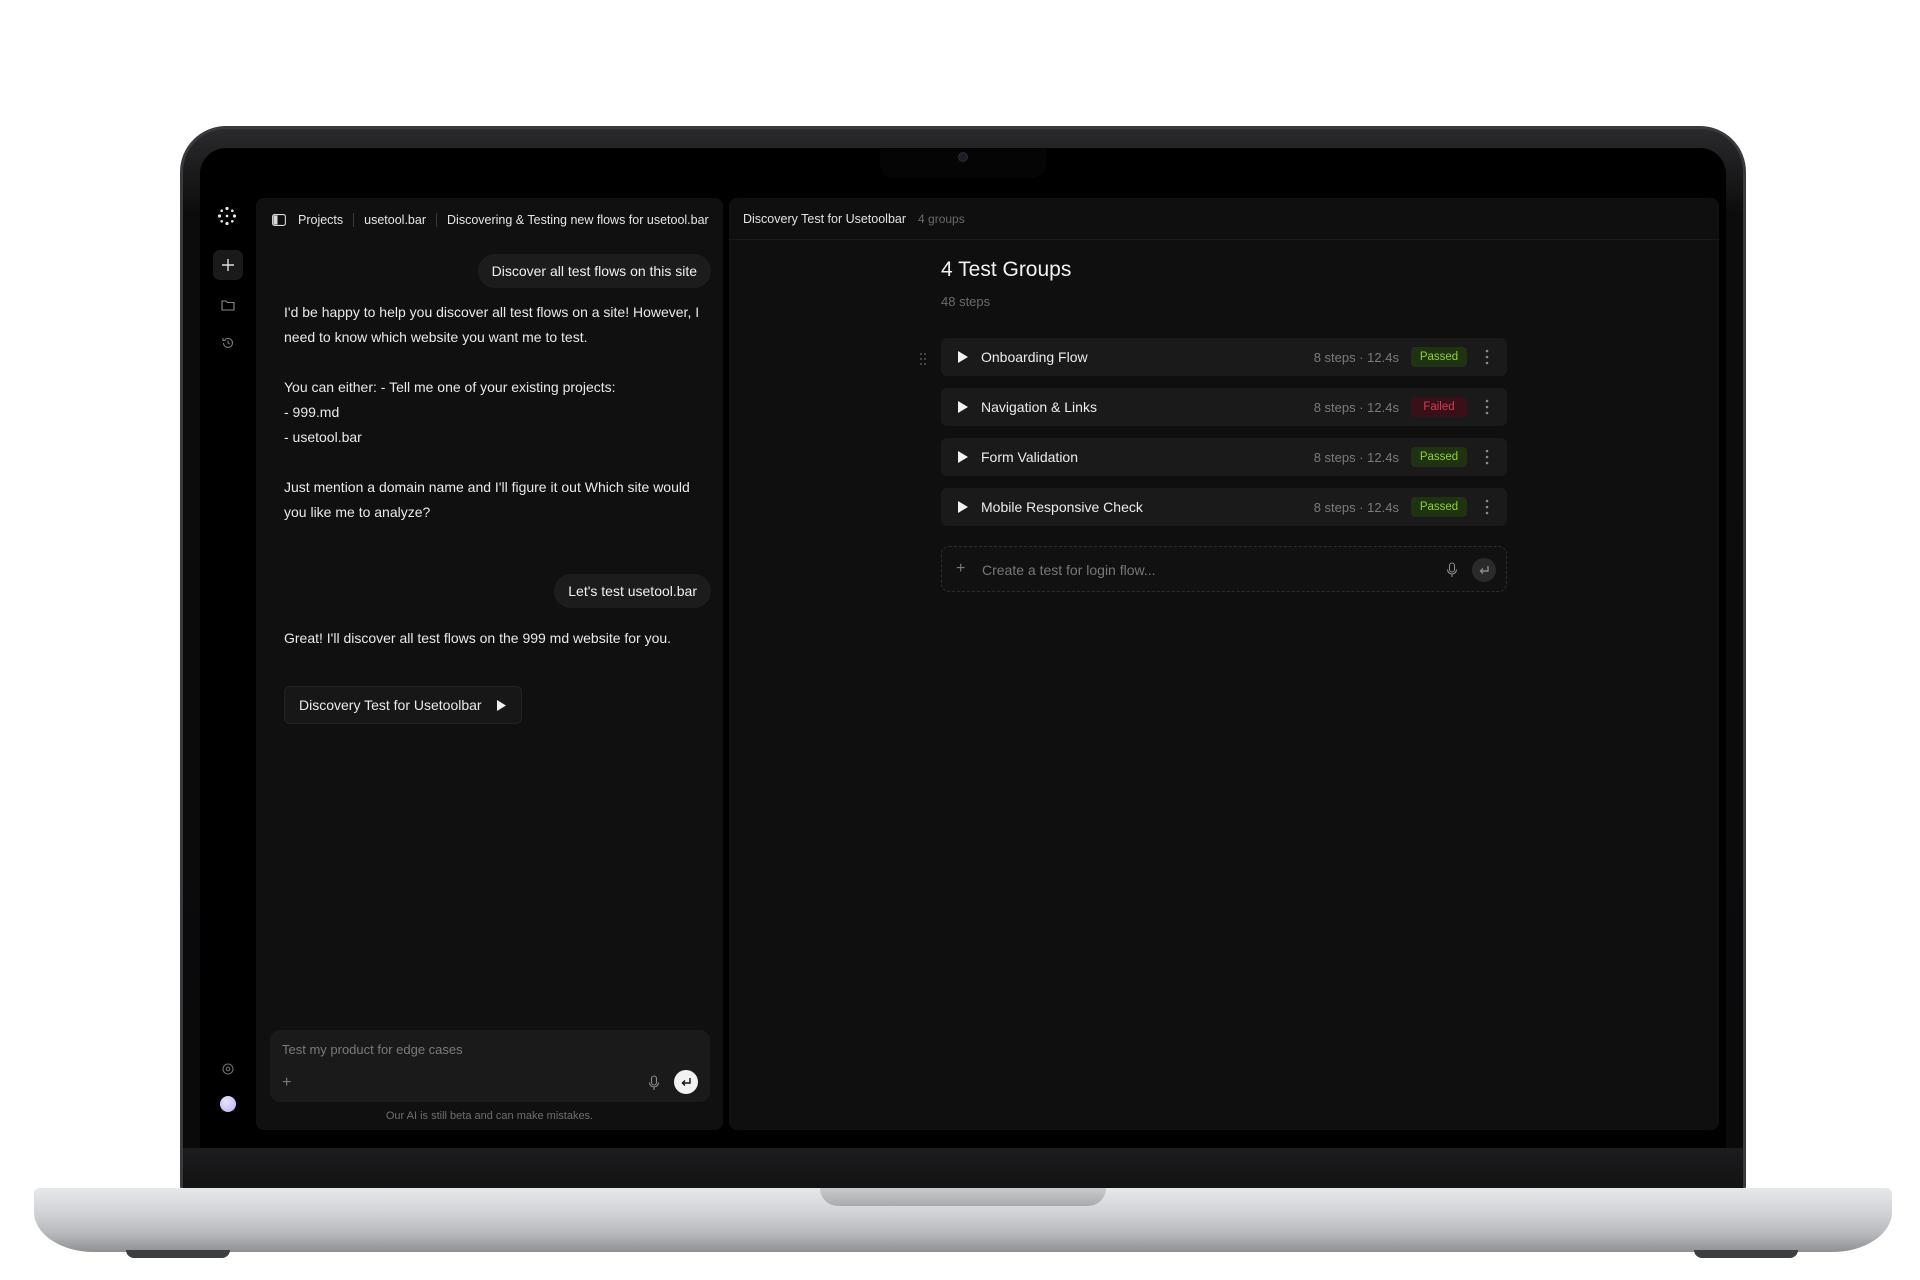 The image size is (1920, 1280). Describe the element at coordinates (390, 705) in the screenshot. I see `discovery-test-chip-label: Discovery Test for Usetoolbar` at that location.